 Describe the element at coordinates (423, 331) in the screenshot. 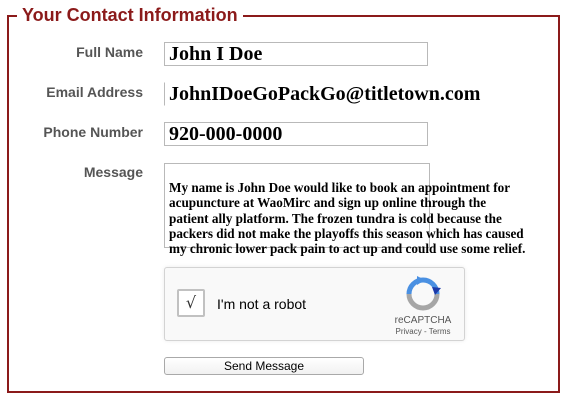

I see `recaptcha-privacy-terms-links: Privacy - Terms` at that location.